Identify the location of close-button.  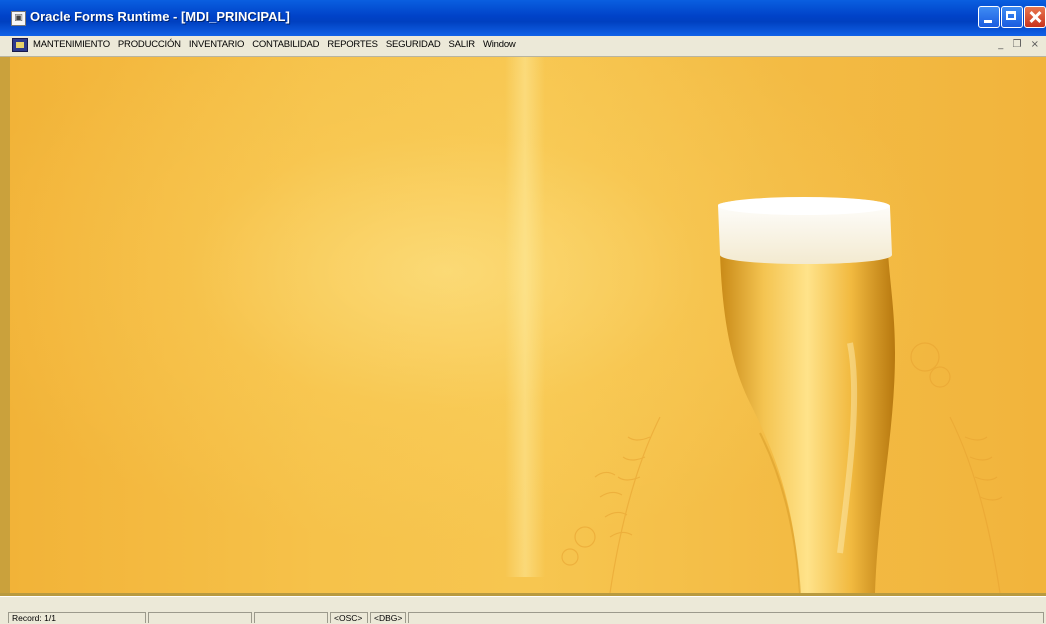
(1035, 17).